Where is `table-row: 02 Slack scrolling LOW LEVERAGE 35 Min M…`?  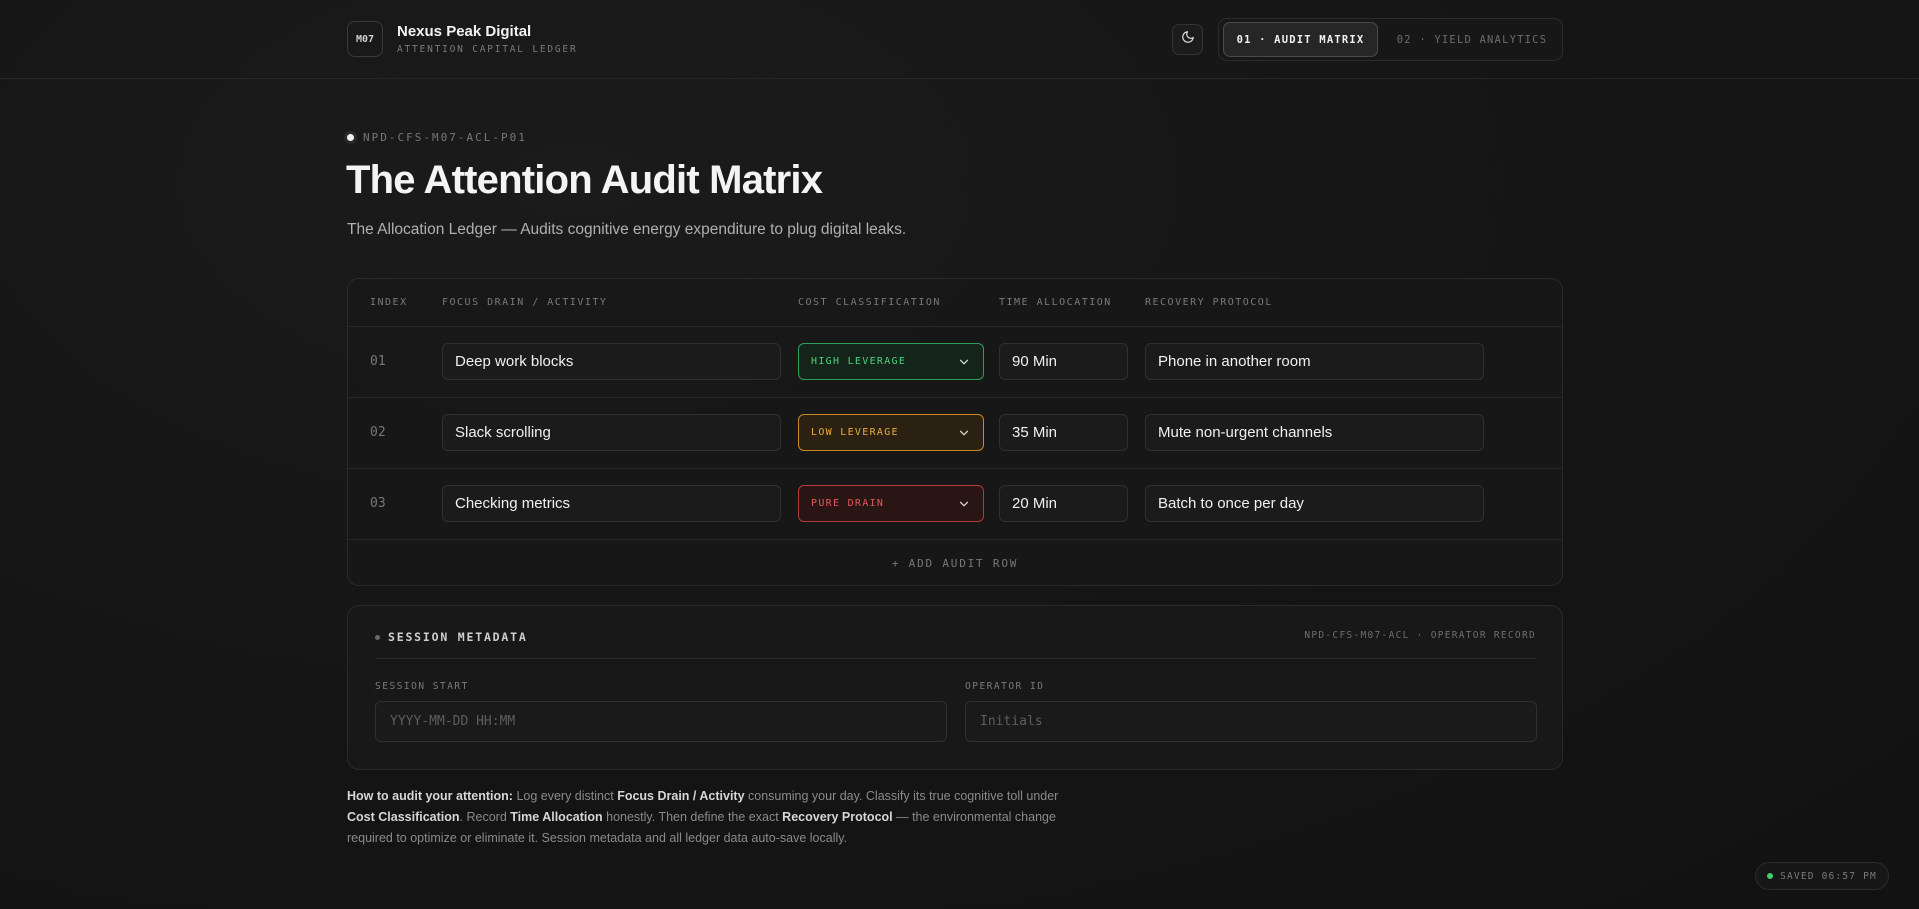
table-row: 02 Slack scrolling LOW LEVERAGE 35 Min M… is located at coordinates (955, 433).